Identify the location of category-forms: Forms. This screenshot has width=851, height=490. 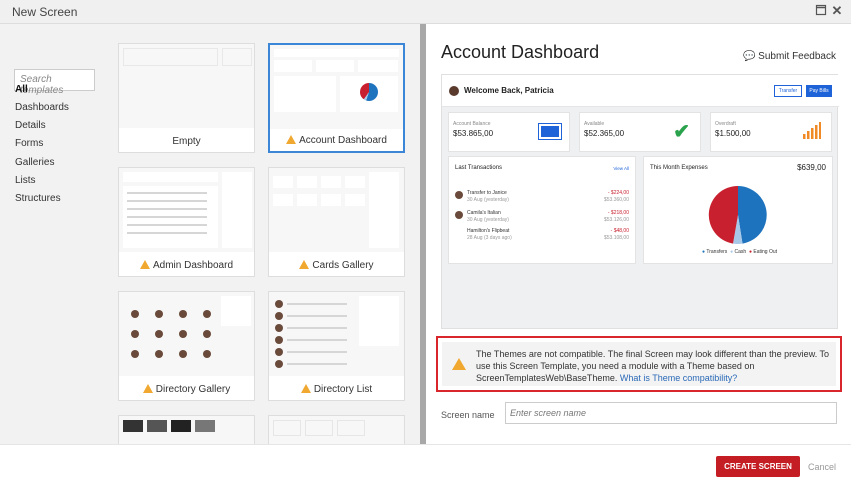
(29, 143).